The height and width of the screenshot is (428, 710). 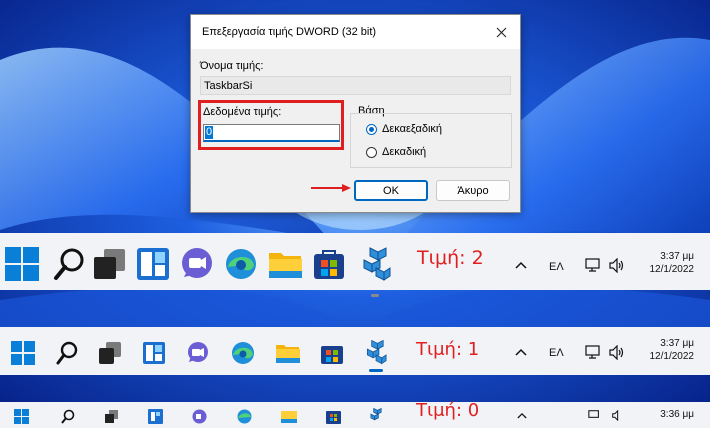 What do you see at coordinates (448, 349) in the screenshot?
I see `taskbar-size-label: Τιμή: 1` at bounding box center [448, 349].